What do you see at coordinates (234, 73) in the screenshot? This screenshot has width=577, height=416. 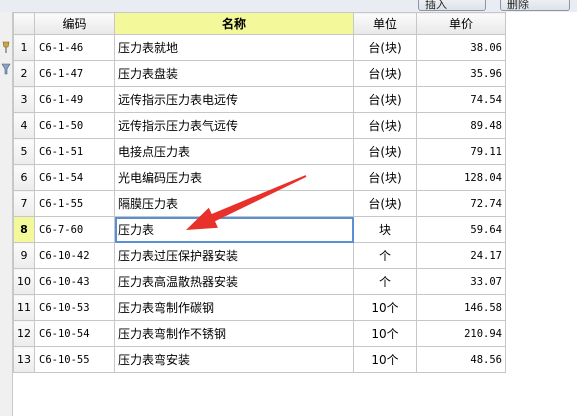 I see `name-cell: 压力表盘装` at bounding box center [234, 73].